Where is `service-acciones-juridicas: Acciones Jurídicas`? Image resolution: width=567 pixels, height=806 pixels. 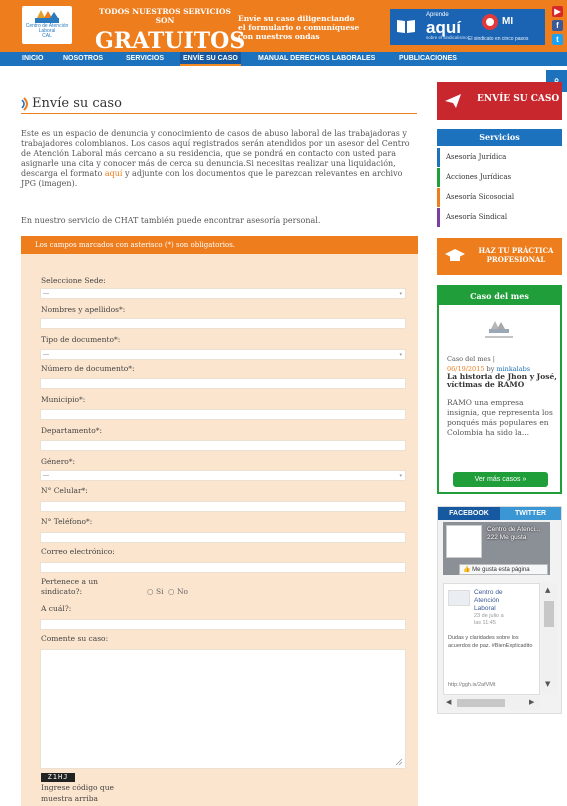
service-acciones-juridicas: Acciones Jurídicas is located at coordinates (499, 177).